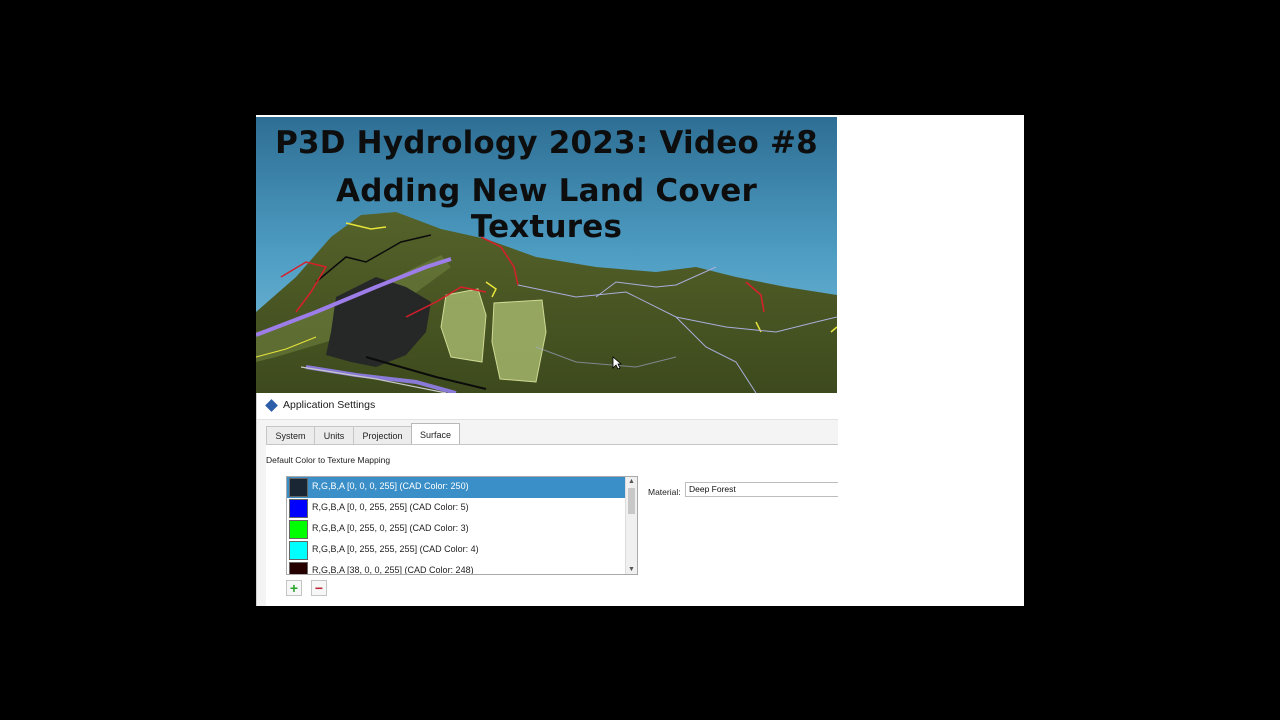 This screenshot has width=1280, height=720. What do you see at coordinates (329, 405) in the screenshot?
I see `dialog-title: Application Settings` at bounding box center [329, 405].